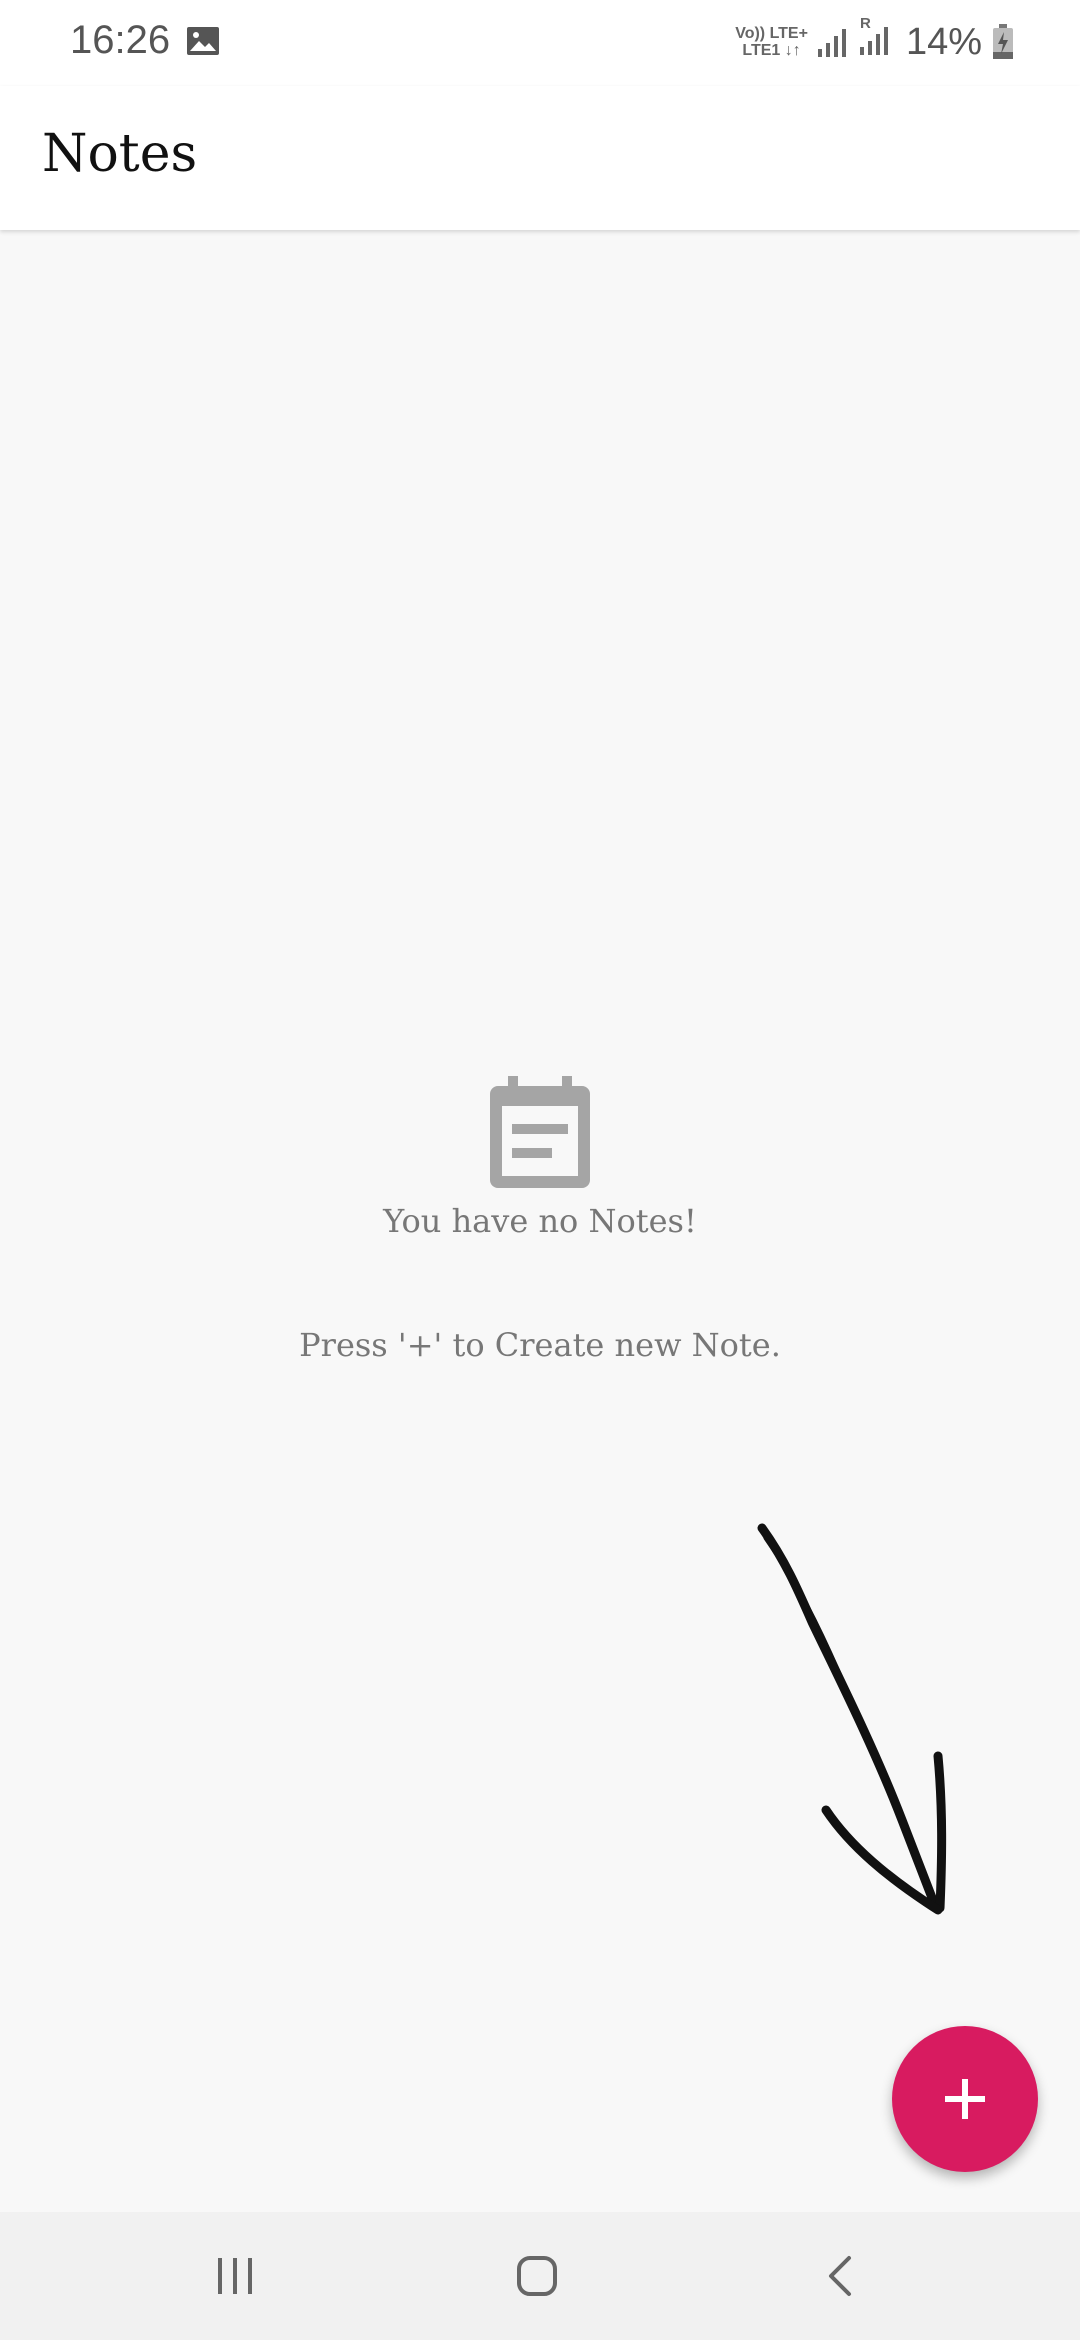 The image size is (1080, 2340). I want to click on home-button, so click(537, 2276).